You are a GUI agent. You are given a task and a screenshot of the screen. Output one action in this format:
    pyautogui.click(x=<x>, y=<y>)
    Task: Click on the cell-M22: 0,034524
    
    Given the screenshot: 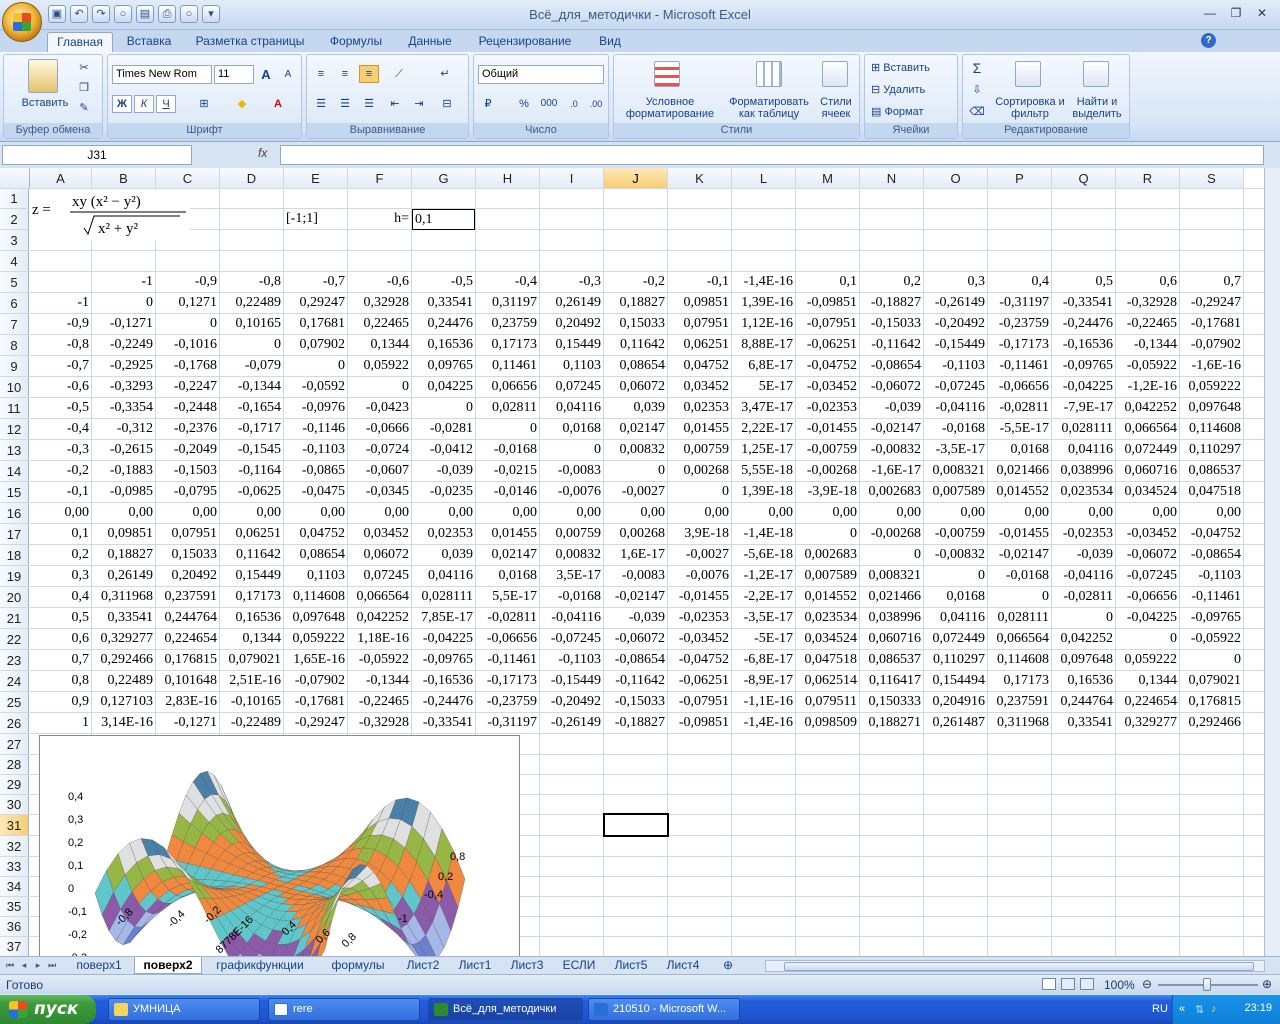 What is the action you would take?
    pyautogui.click(x=827, y=639)
    